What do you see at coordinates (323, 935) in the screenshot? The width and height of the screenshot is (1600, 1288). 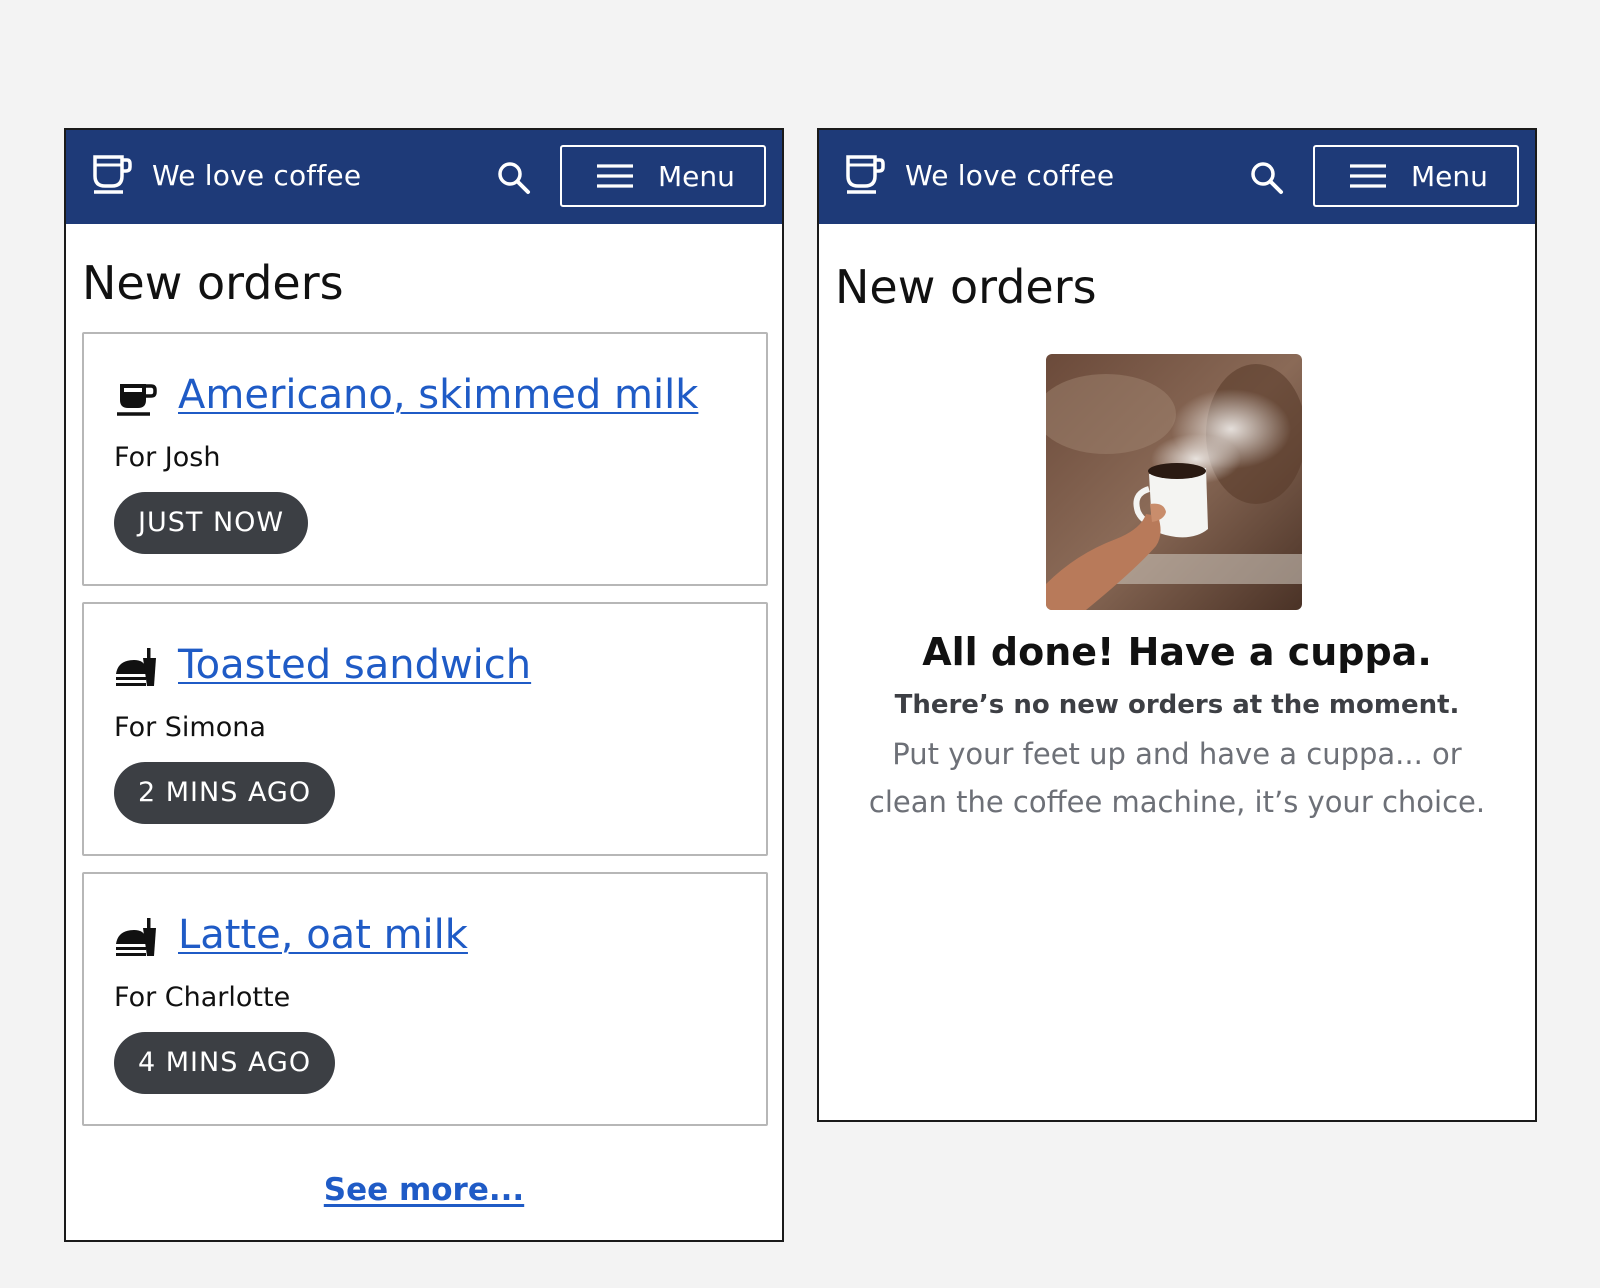 I see `order-title-link: Latte, oat milk` at bounding box center [323, 935].